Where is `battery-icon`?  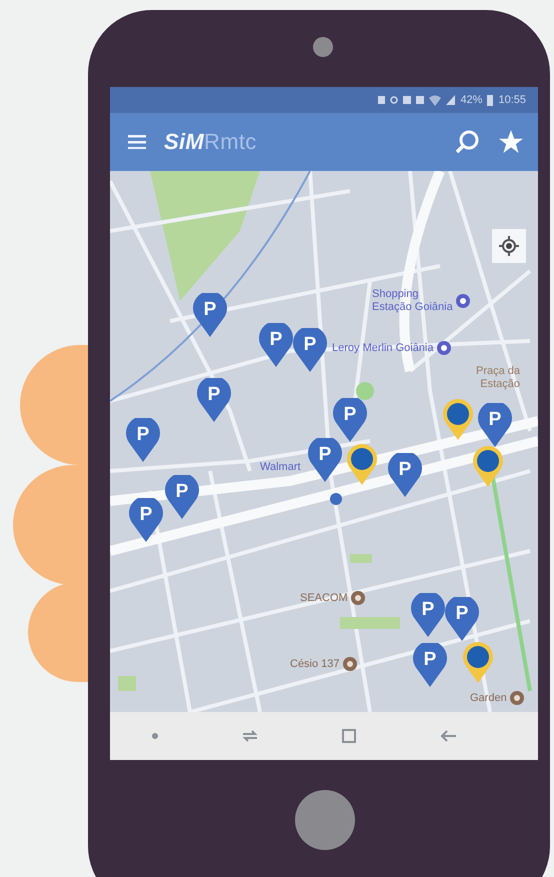
battery-icon is located at coordinates (490, 100).